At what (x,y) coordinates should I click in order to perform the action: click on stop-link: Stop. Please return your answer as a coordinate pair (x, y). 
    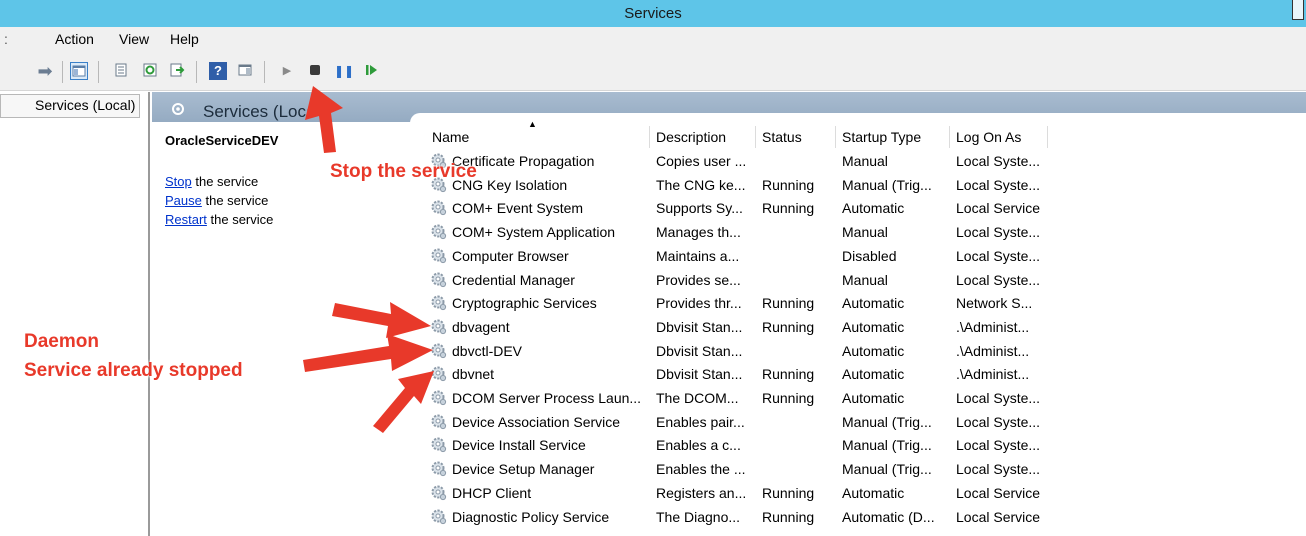
    Looking at the image, I should click on (178, 181).